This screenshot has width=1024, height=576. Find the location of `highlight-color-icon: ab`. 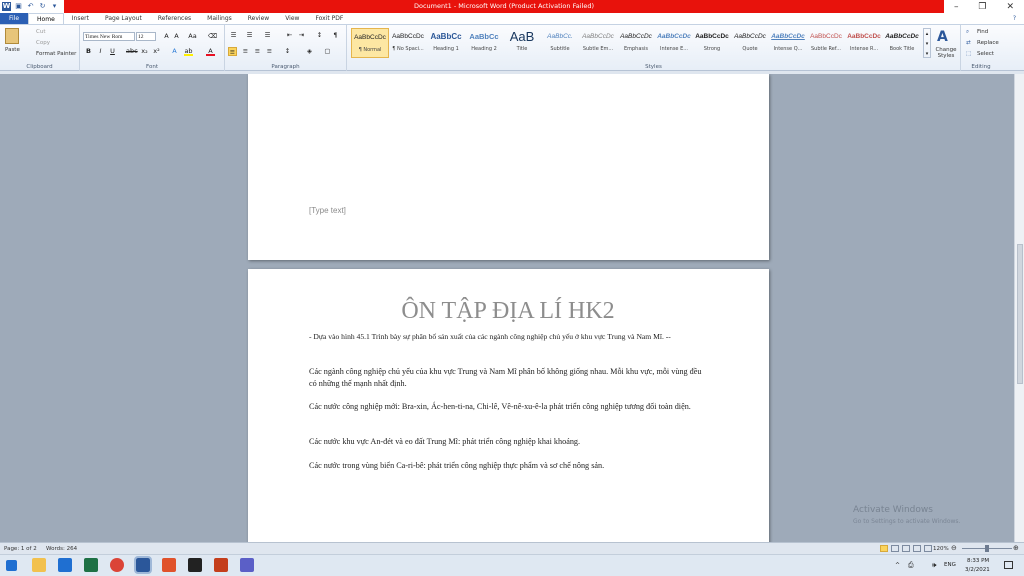

highlight-color-icon: ab is located at coordinates (188, 51).